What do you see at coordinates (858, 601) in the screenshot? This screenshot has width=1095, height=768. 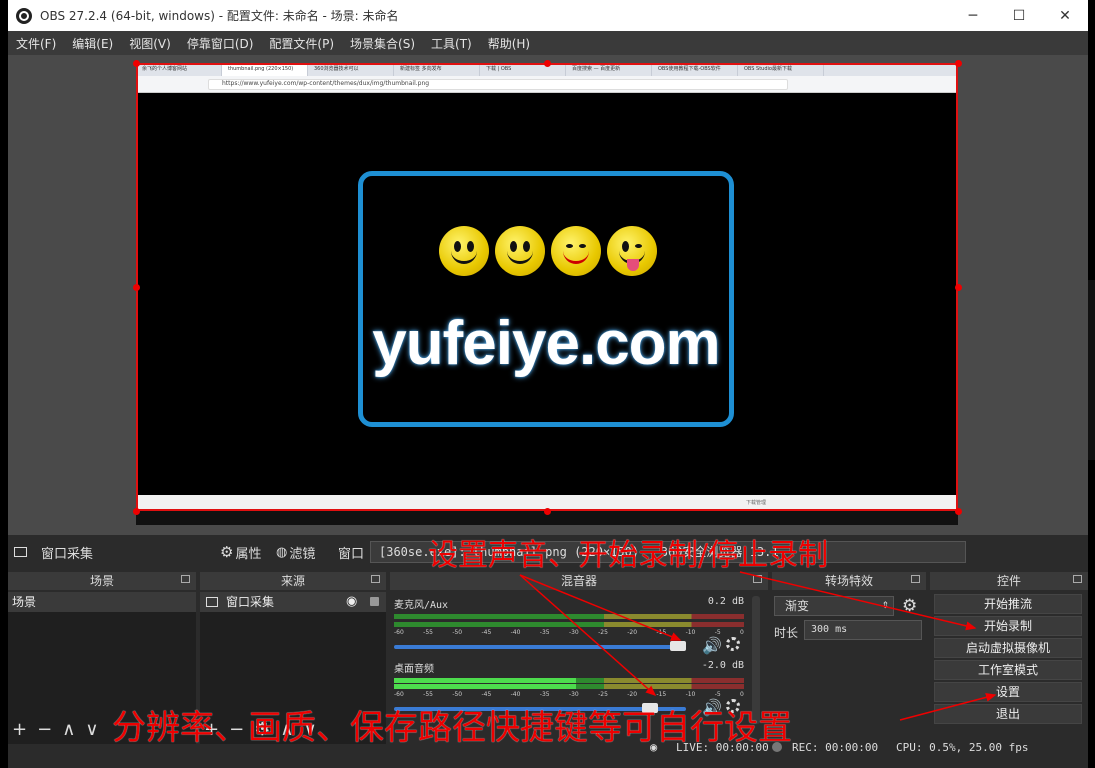 I see `arrow-to-record` at bounding box center [858, 601].